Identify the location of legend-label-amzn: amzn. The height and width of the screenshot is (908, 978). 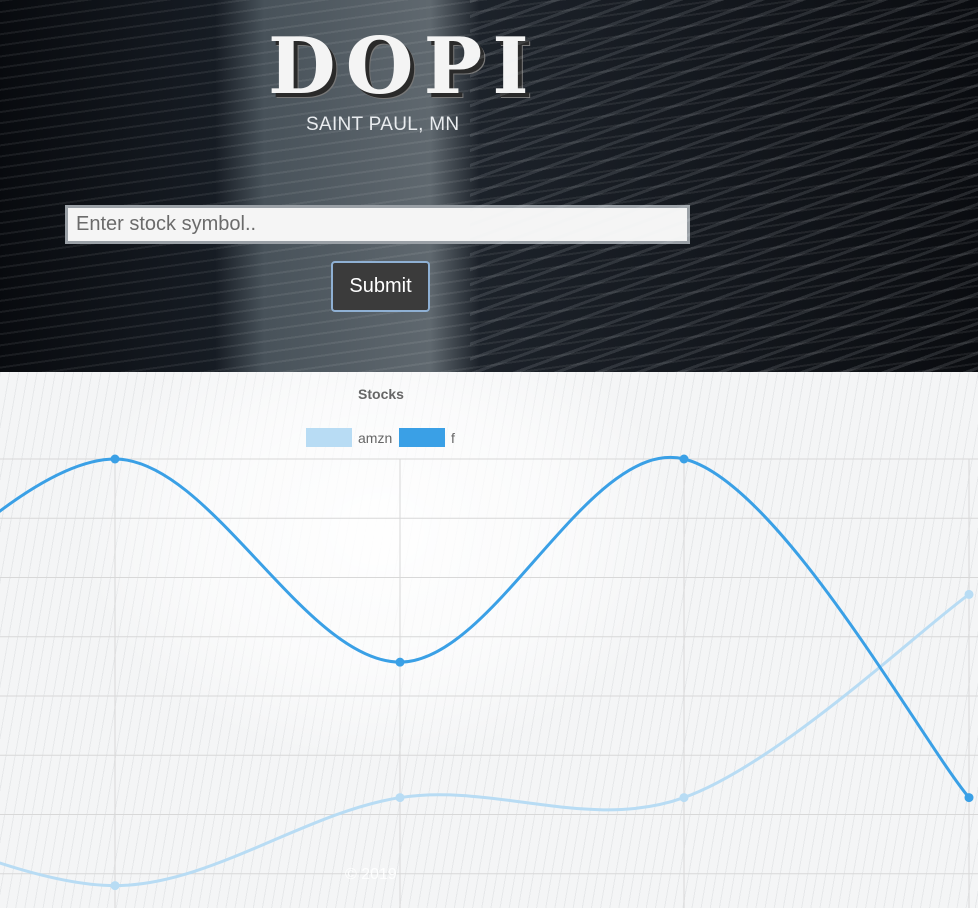
(375, 438).